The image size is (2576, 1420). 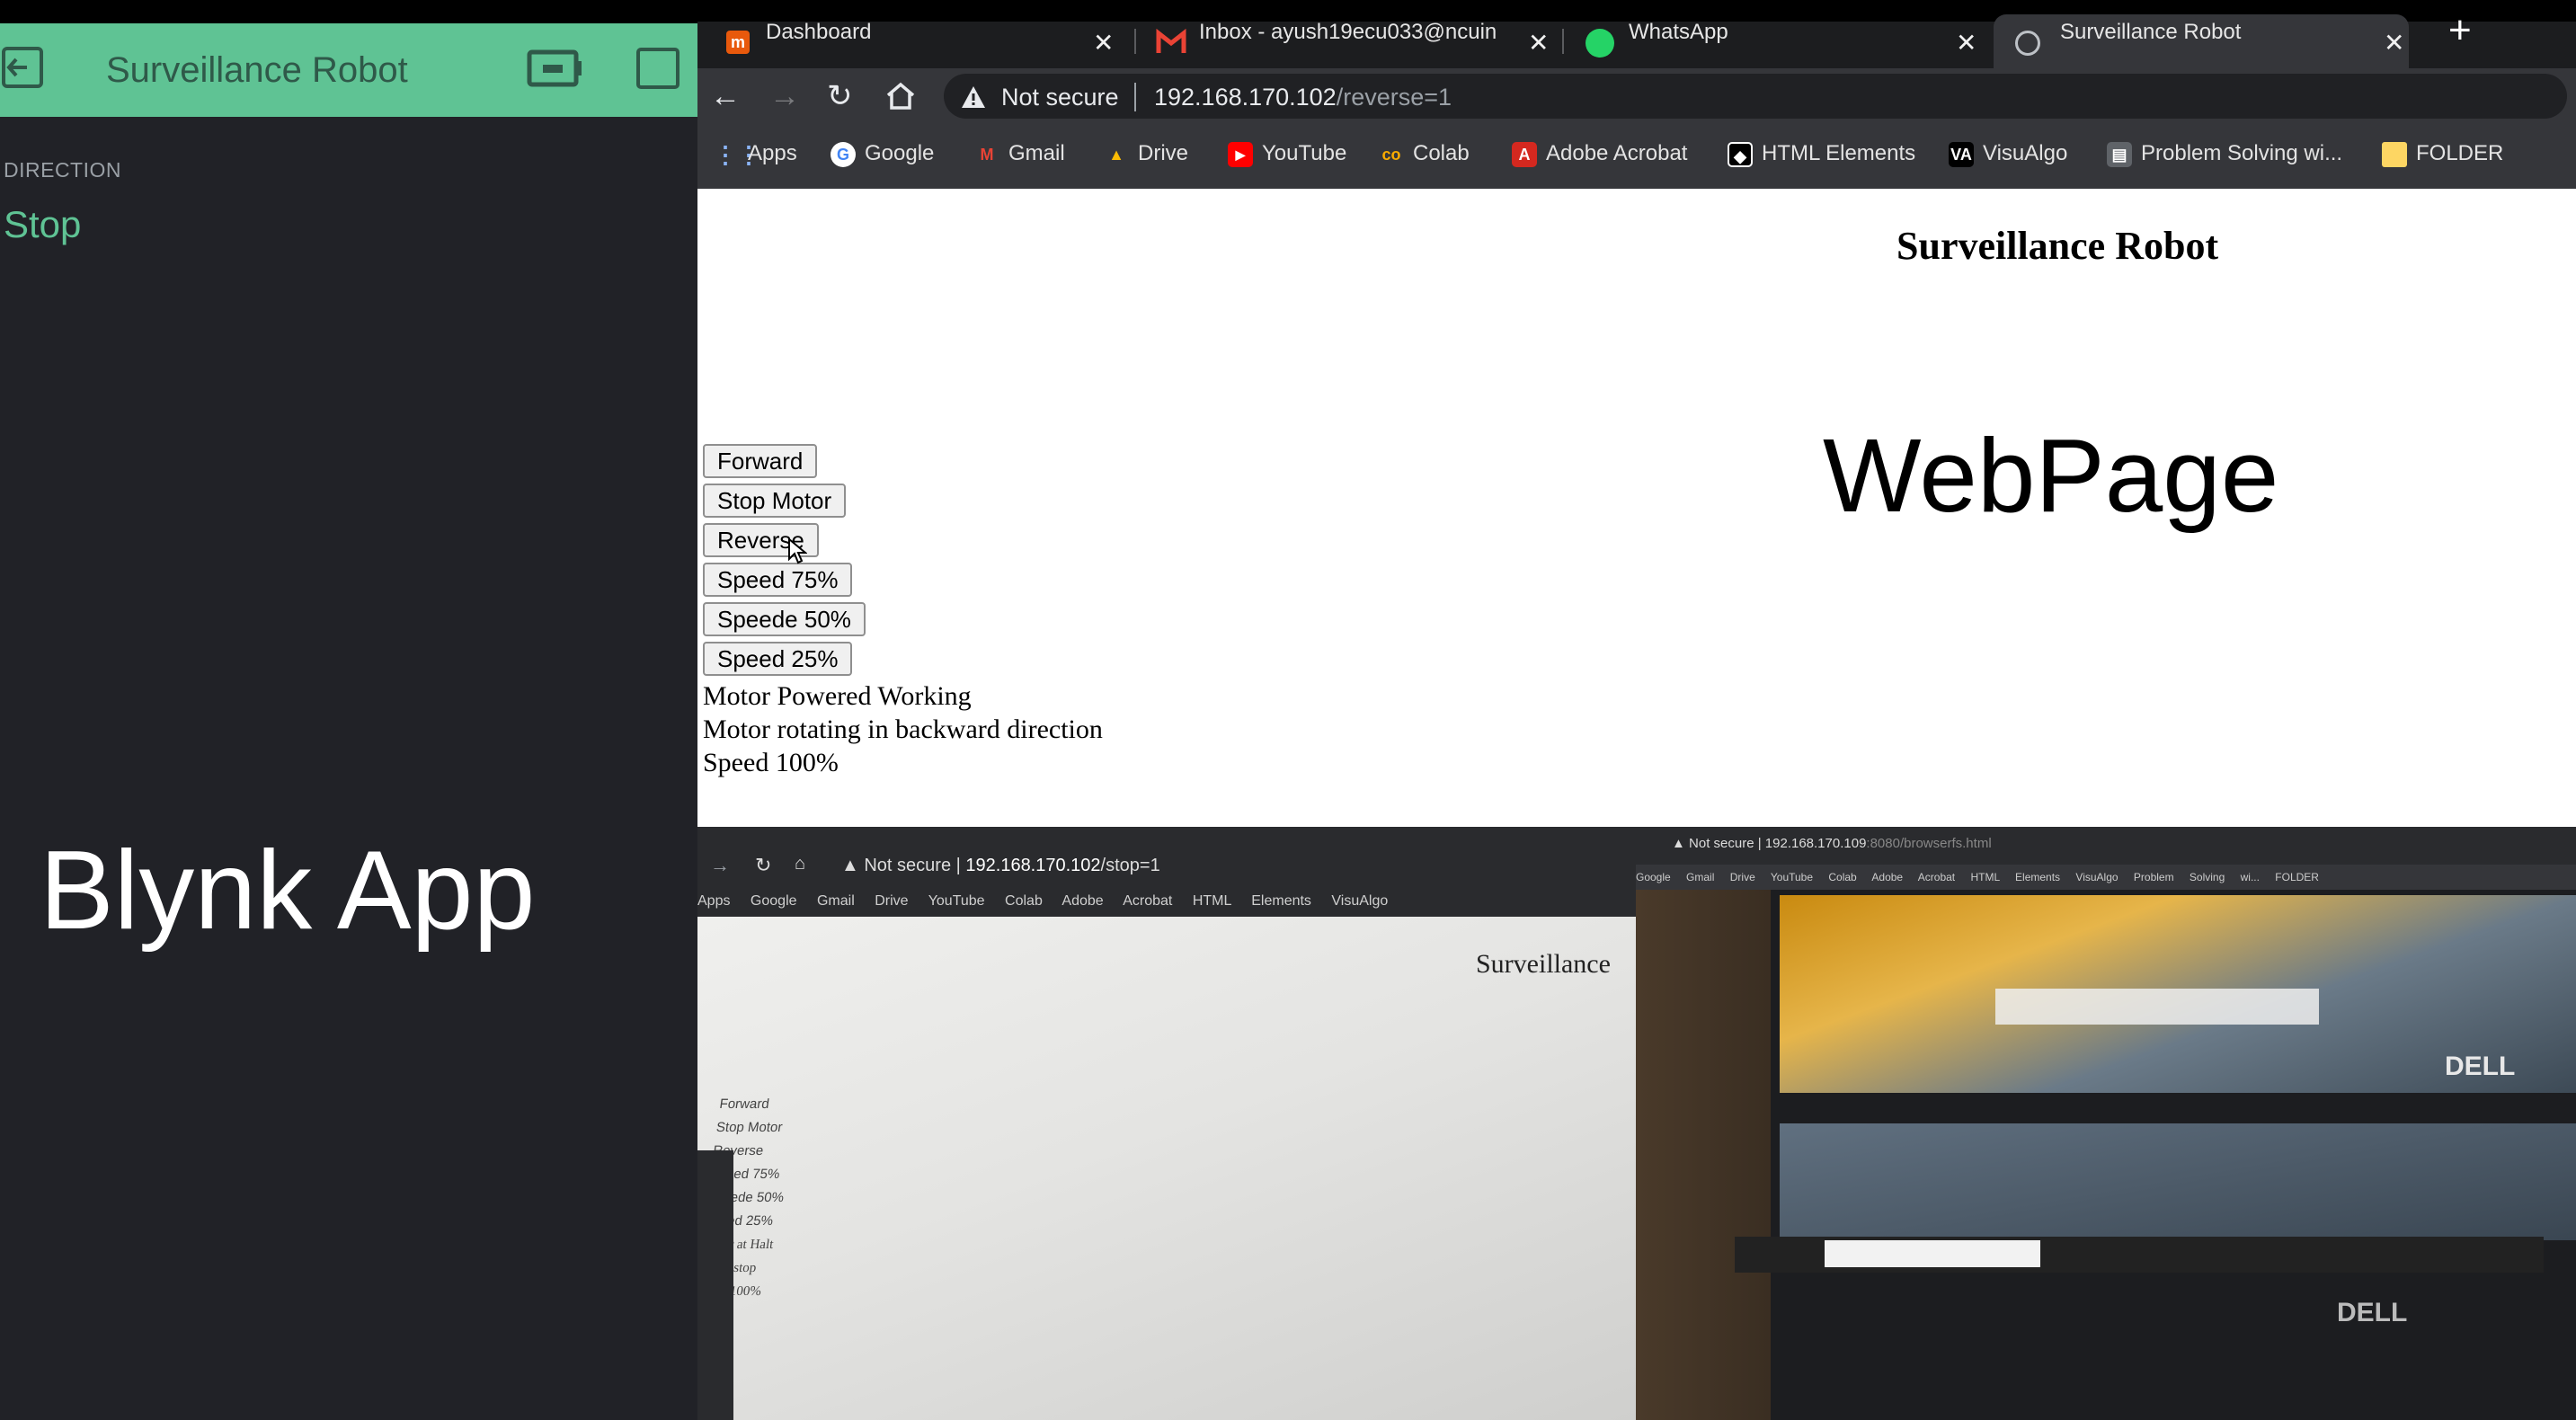 I want to click on warning-triangle-icon, so click(x=973, y=97).